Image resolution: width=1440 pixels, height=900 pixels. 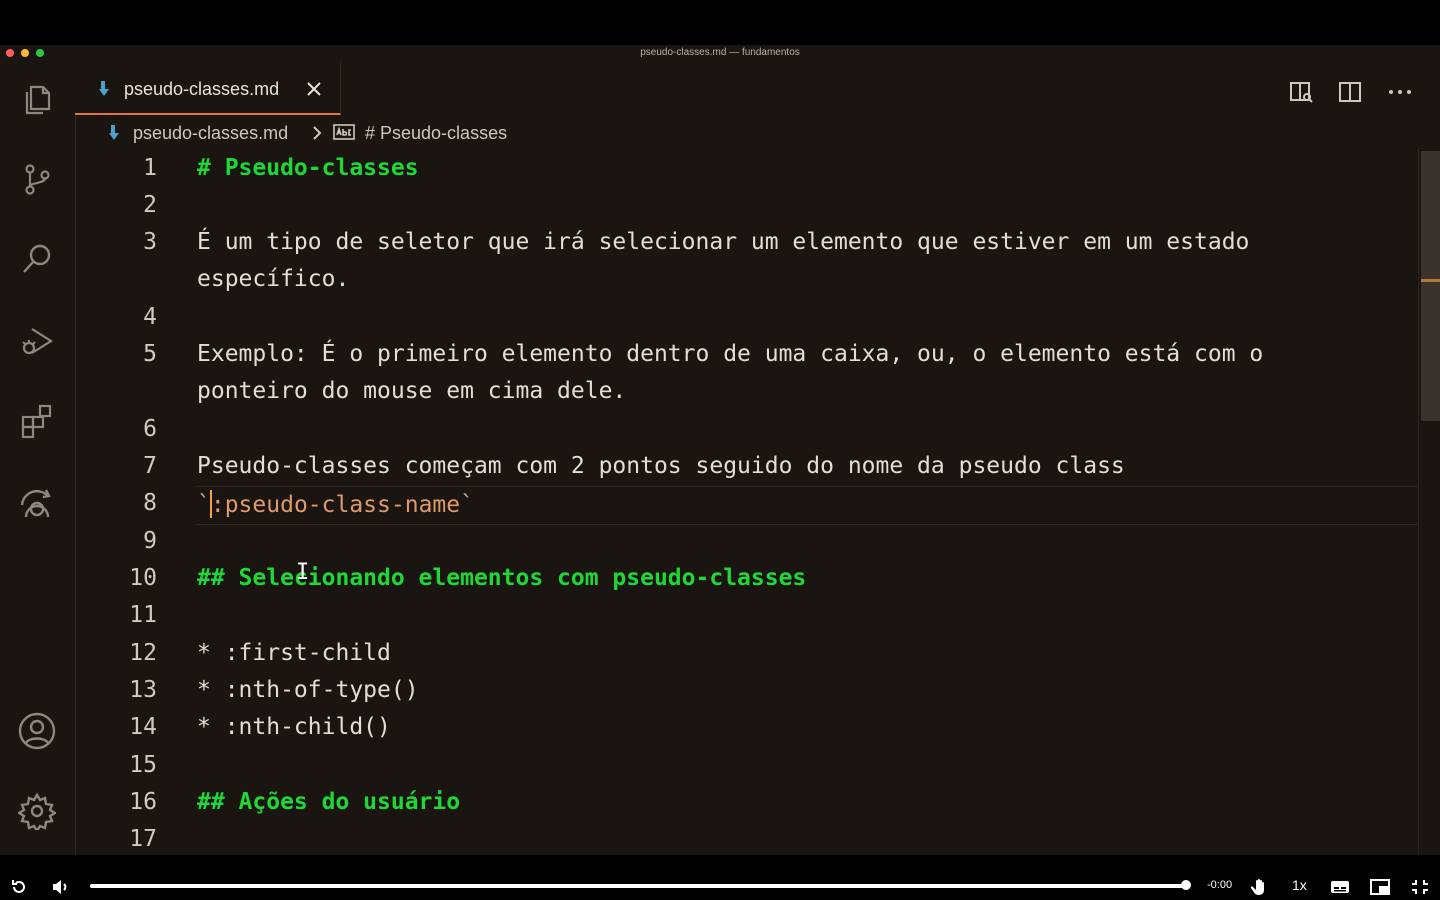 I want to click on video-progress-bar, so click(x=638, y=886).